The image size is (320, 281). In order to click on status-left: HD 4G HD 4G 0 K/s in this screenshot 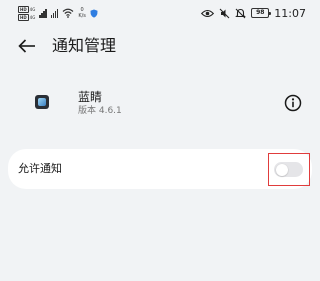, I will do `click(58, 13)`.